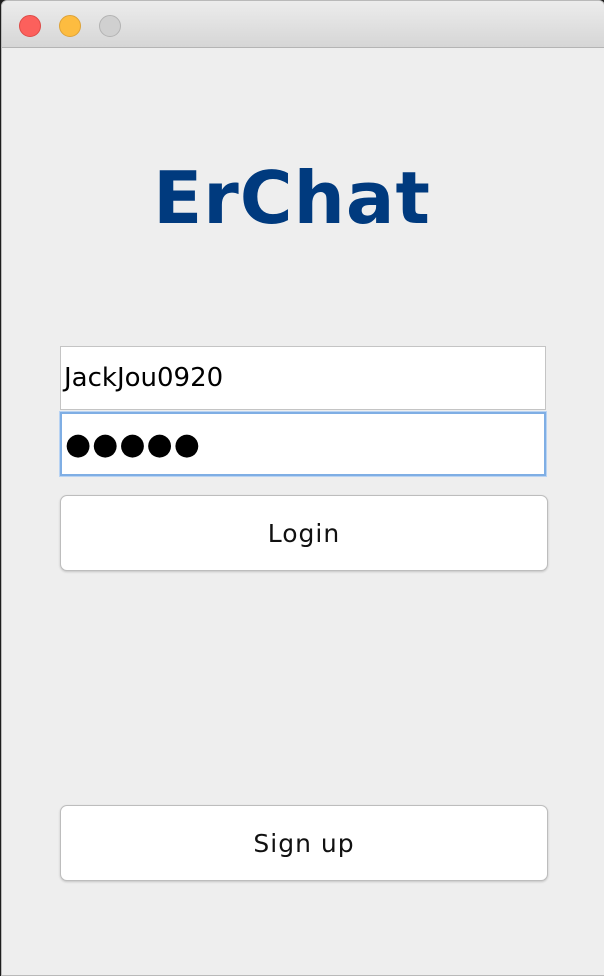 This screenshot has width=604, height=976. I want to click on login-button: Login, so click(304, 533).